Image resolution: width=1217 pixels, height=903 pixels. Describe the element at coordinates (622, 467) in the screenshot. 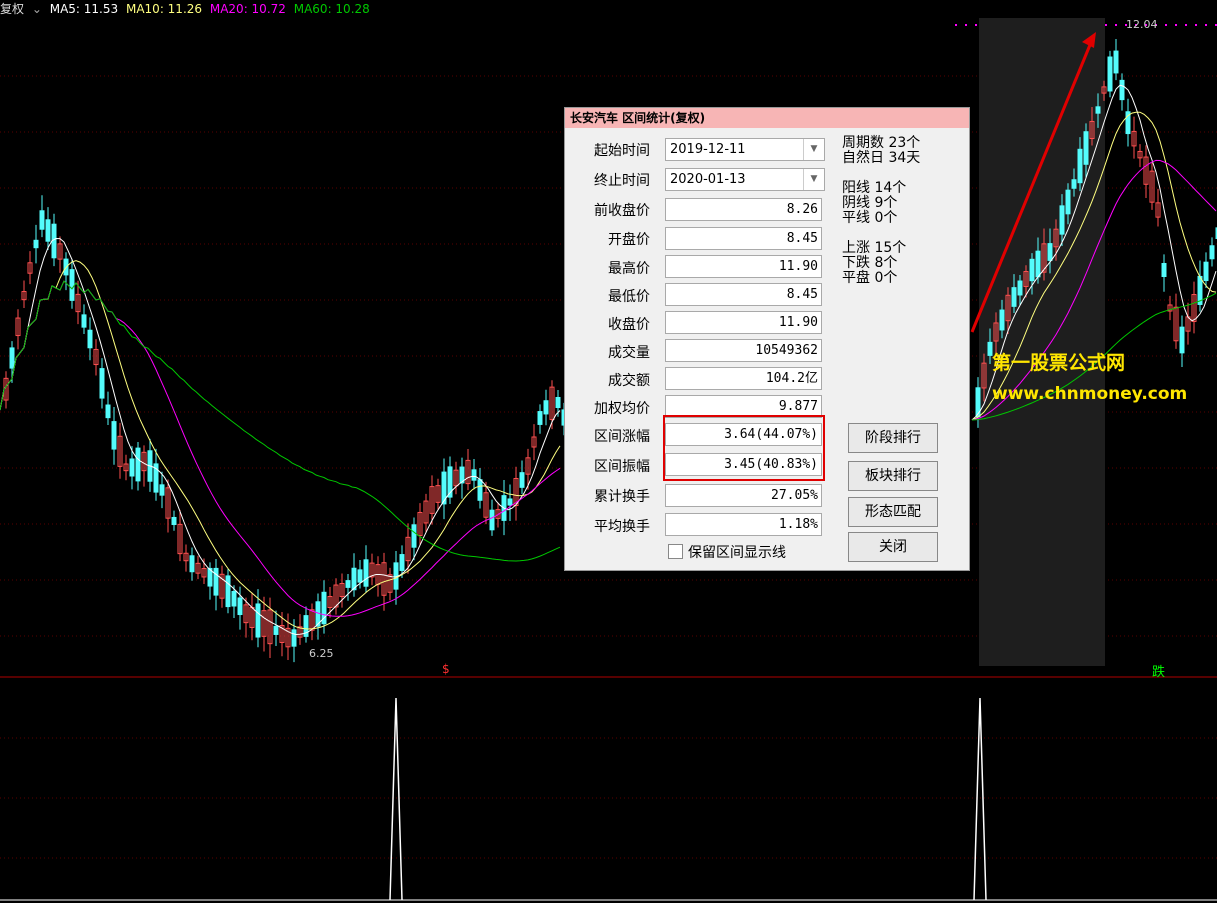

I see `swing-label: 区间振幅` at that location.